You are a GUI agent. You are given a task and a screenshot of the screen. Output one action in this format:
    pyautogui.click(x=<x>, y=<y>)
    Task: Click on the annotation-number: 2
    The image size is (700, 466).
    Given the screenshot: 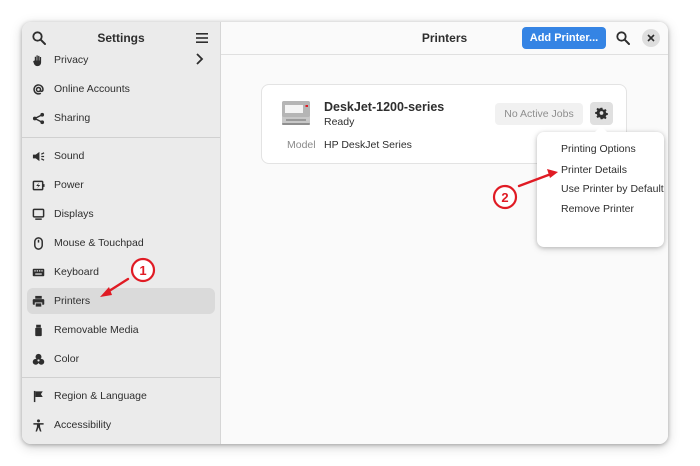 What is the action you would take?
    pyautogui.click(x=504, y=197)
    